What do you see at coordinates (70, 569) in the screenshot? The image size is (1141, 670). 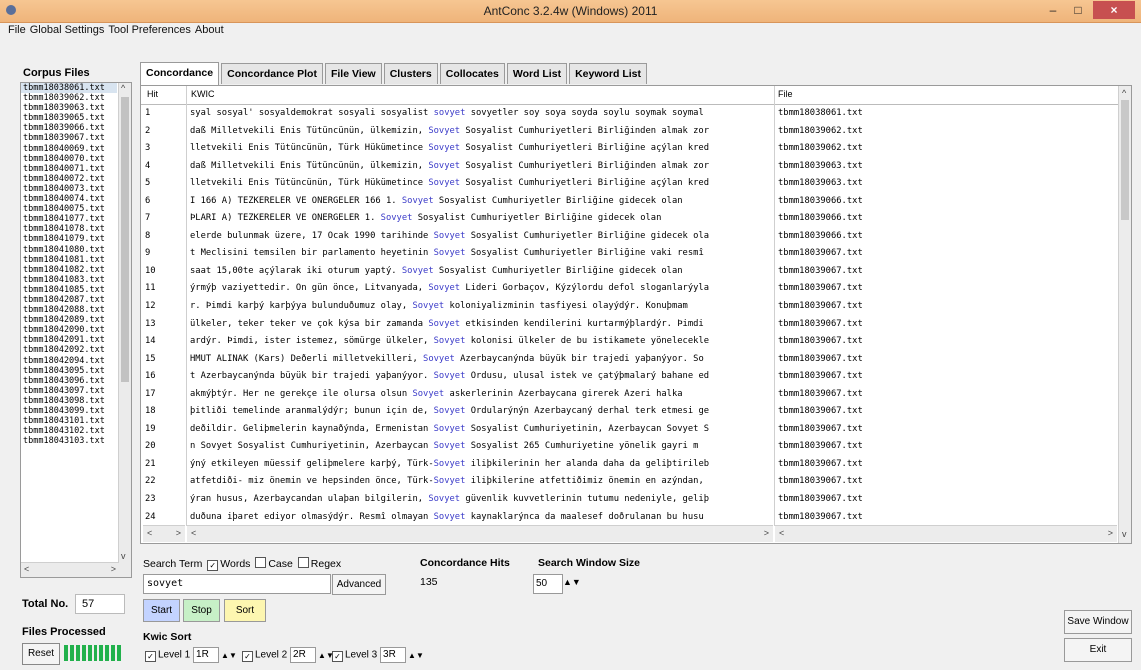 I see `corpus-horizontal-scrollbar: < >` at bounding box center [70, 569].